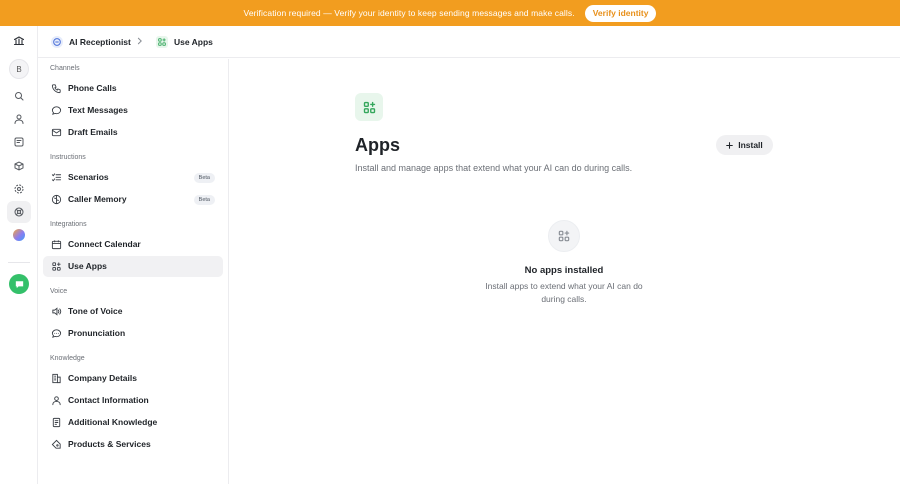 This screenshot has height=484, width=900. What do you see at coordinates (19, 284) in the screenshot?
I see `chat-bubble-icon` at bounding box center [19, 284].